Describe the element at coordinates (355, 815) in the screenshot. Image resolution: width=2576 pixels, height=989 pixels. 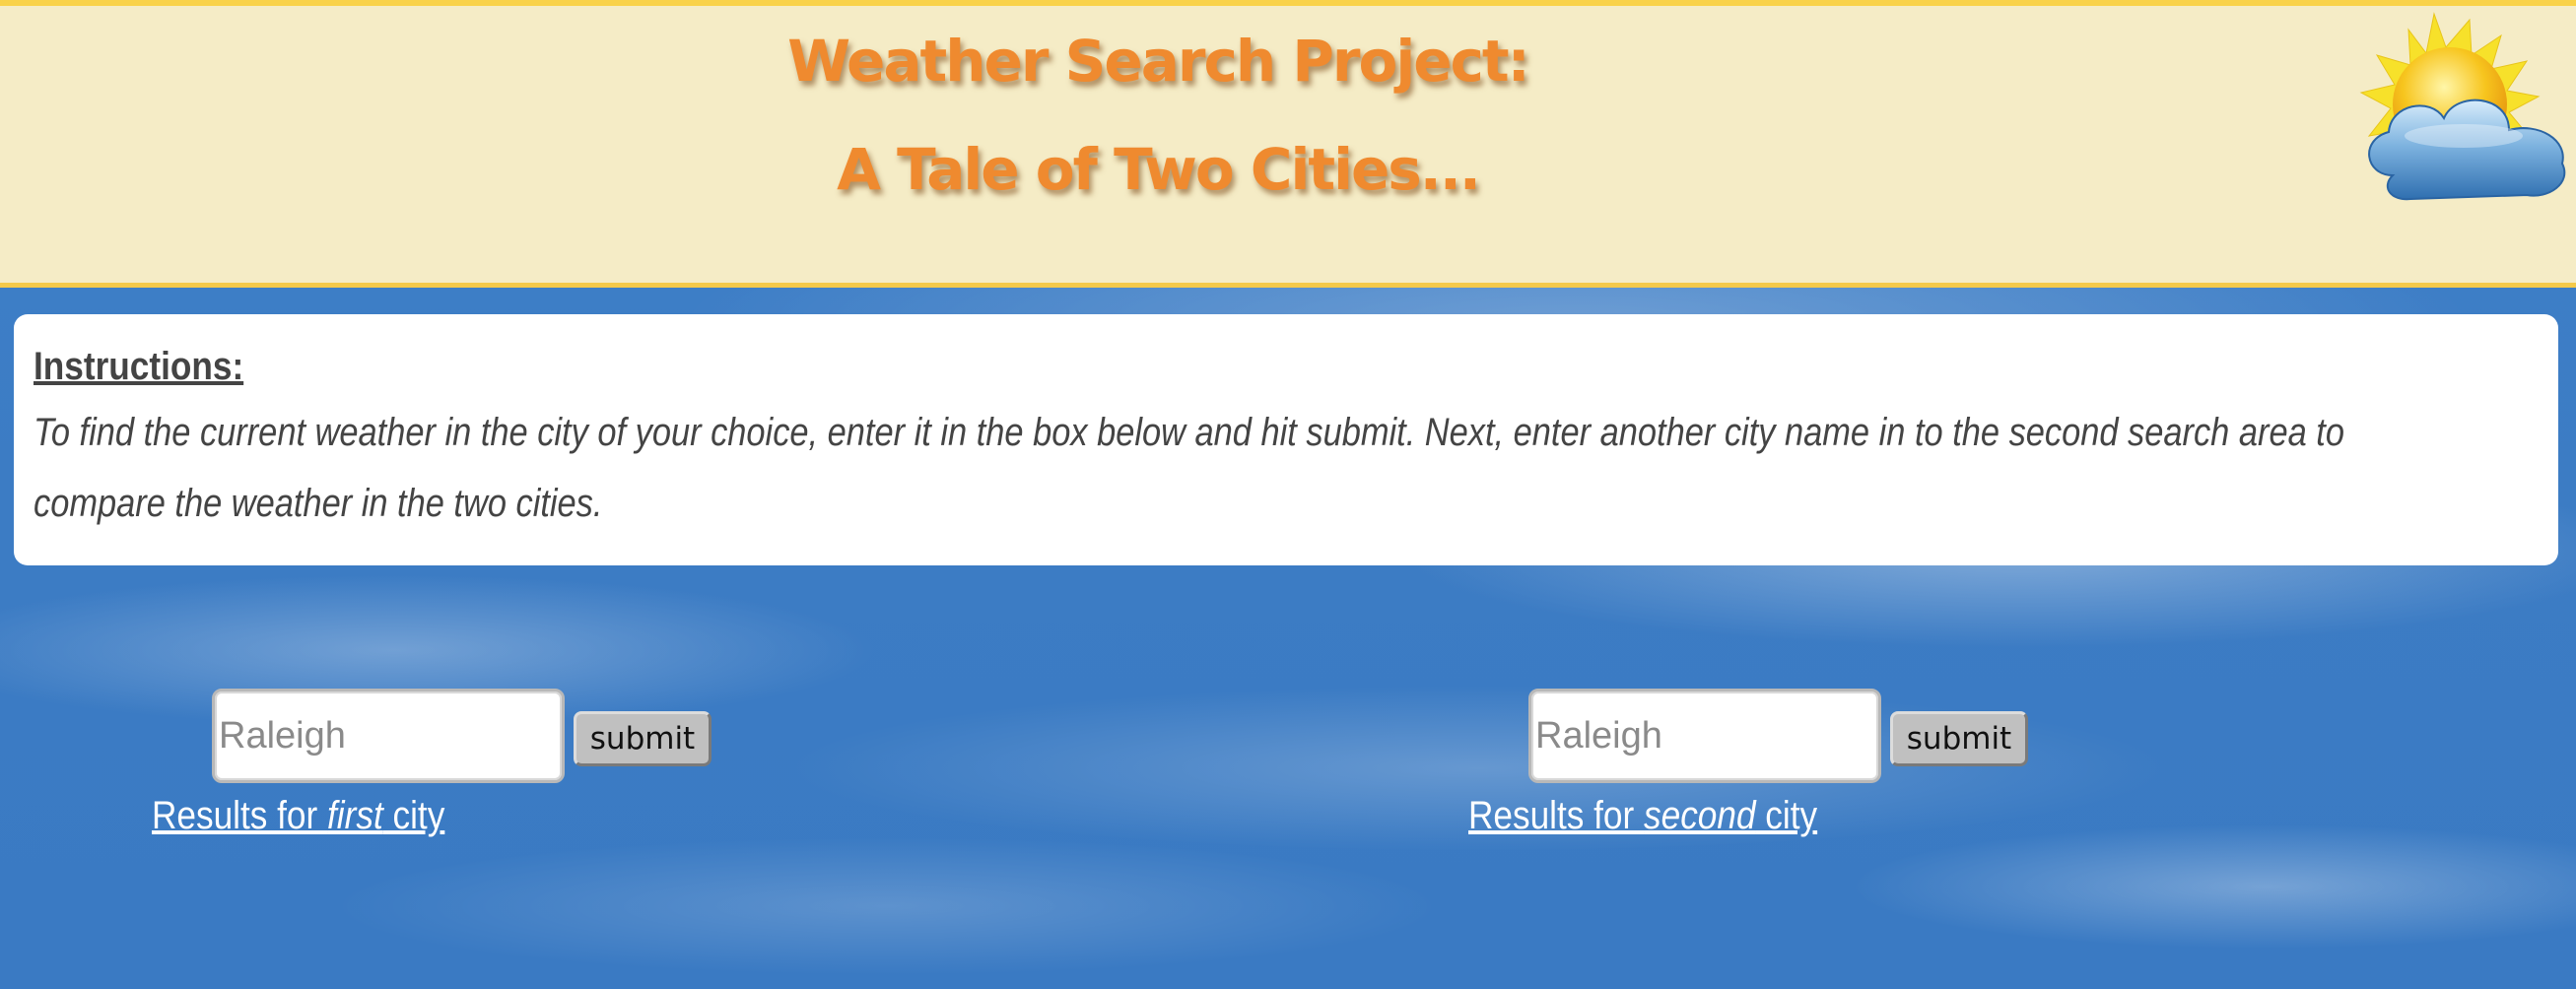
I see `results-emphasis: first` at that location.